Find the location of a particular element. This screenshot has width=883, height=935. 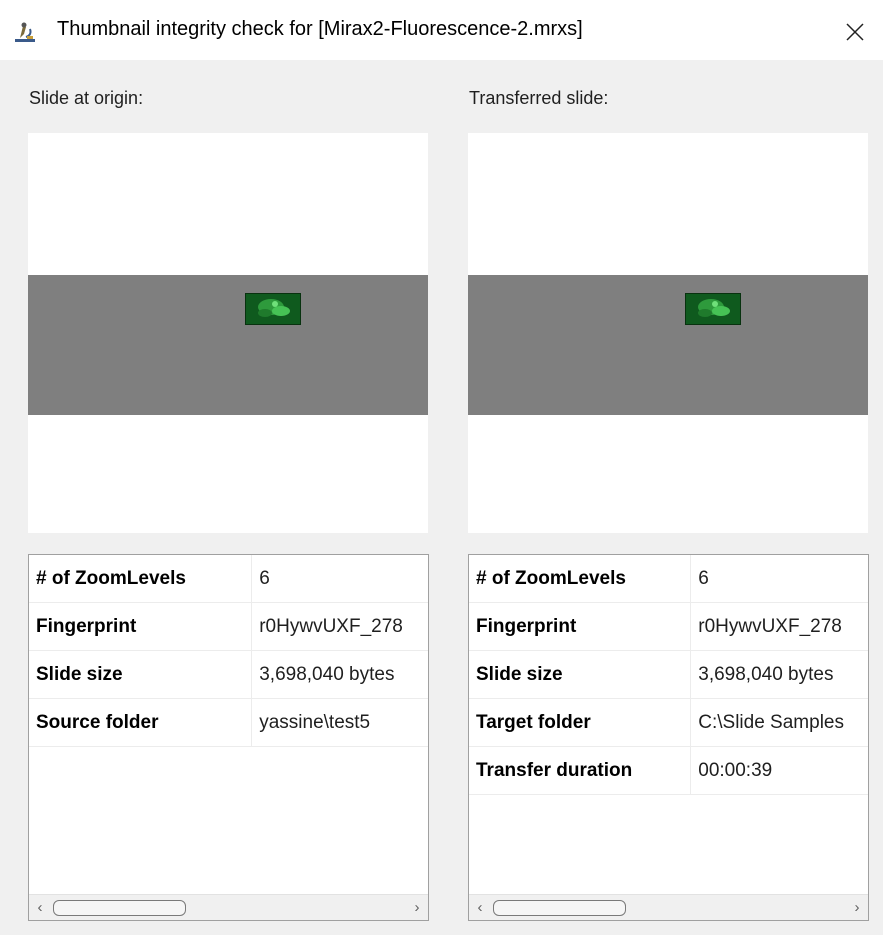

property-key: Source folder is located at coordinates (141, 722).